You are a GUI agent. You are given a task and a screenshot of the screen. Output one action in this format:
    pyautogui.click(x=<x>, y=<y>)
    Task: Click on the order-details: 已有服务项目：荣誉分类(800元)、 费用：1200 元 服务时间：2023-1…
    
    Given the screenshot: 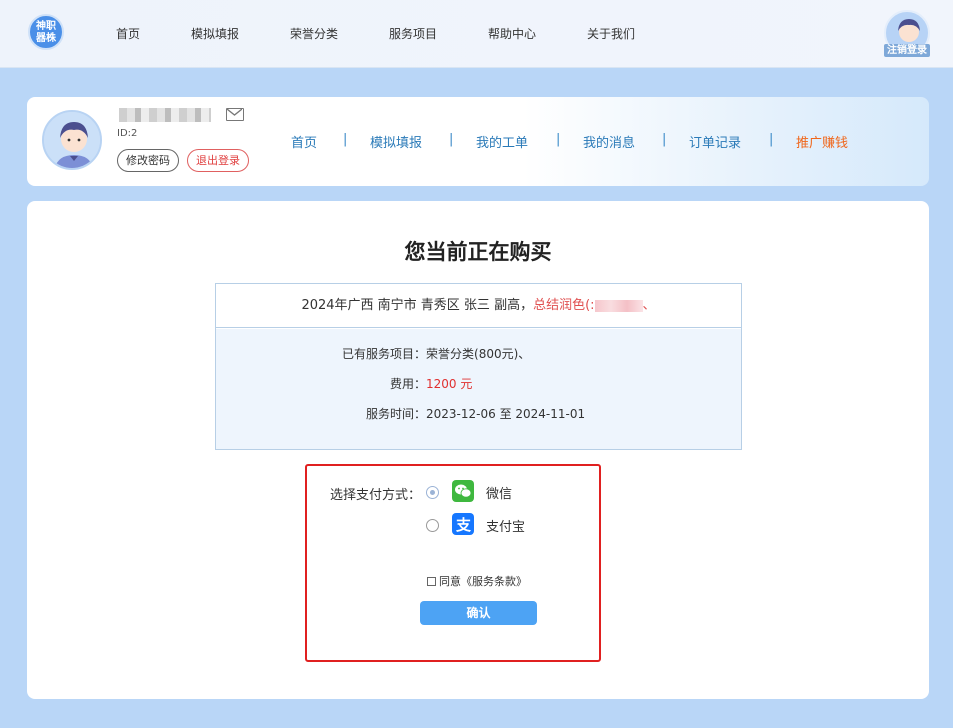 What is the action you would take?
    pyautogui.click(x=478, y=389)
    